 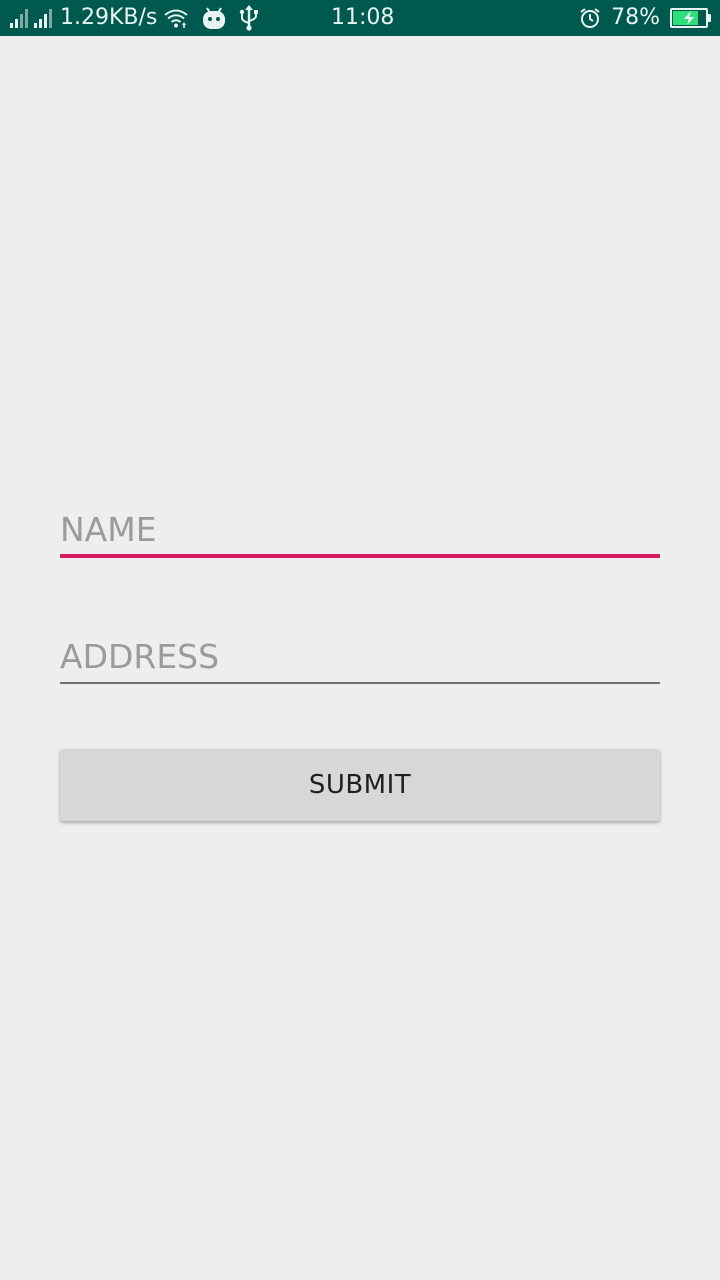 What do you see at coordinates (363, 17) in the screenshot?
I see `status-time: 11:08` at bounding box center [363, 17].